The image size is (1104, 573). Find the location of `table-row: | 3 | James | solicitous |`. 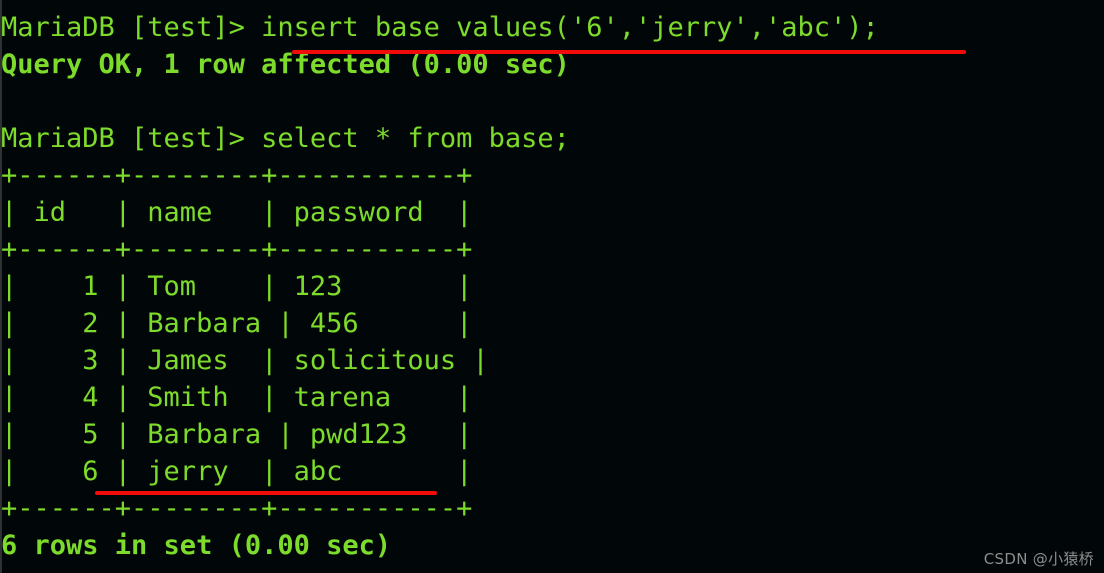

table-row: | 3 | James | solicitous | is located at coordinates (245, 360).